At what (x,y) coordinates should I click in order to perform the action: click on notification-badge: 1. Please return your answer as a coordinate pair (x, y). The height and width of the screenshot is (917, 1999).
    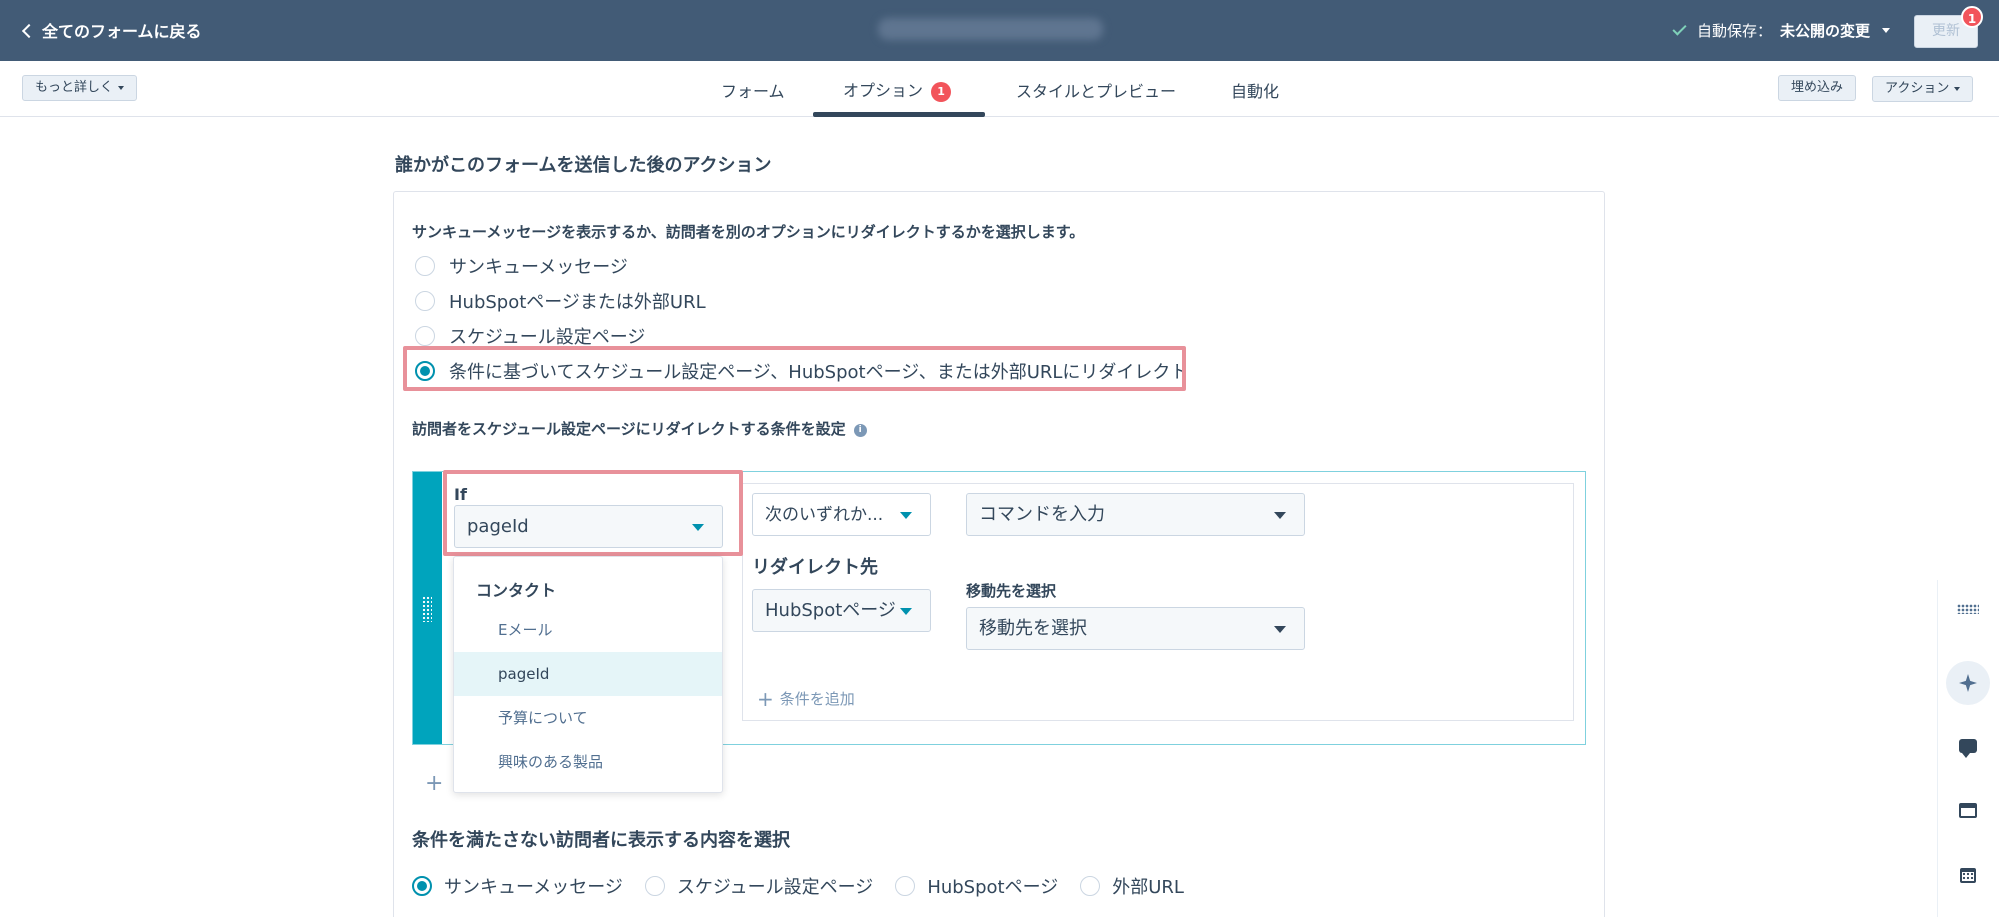
    Looking at the image, I should click on (1972, 17).